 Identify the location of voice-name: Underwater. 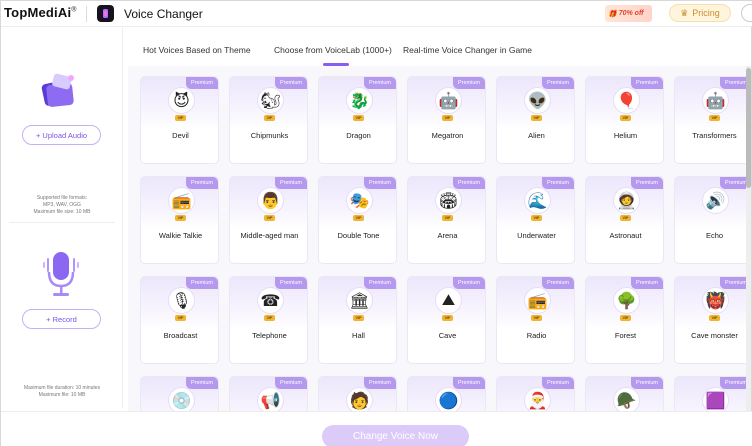
(536, 235).